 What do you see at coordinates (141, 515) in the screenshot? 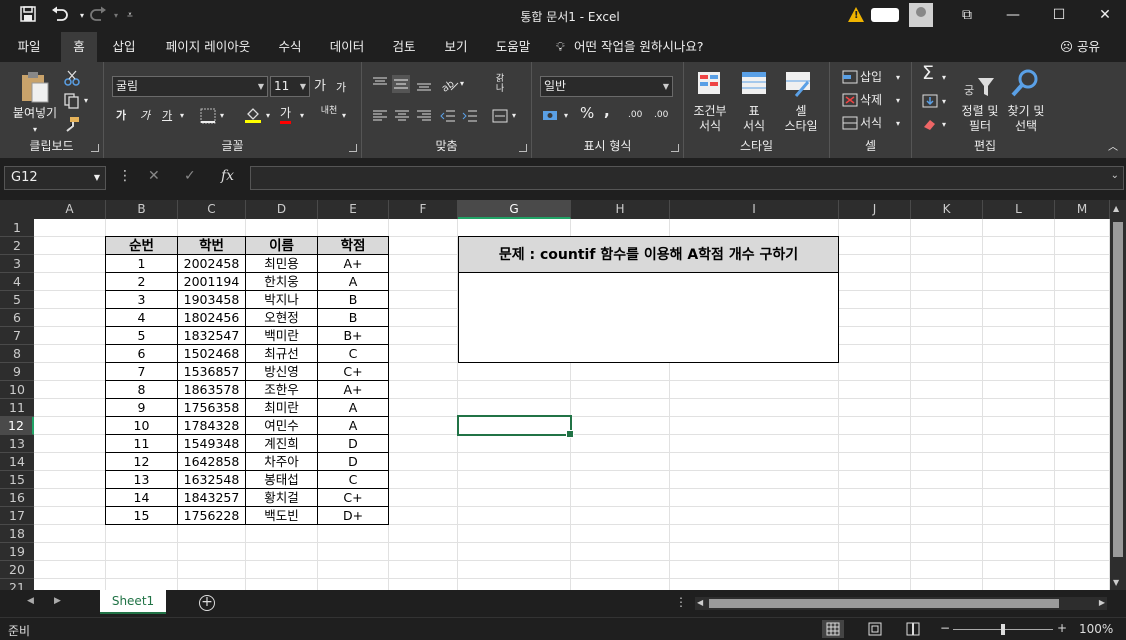
I see `cell-number: 15` at bounding box center [141, 515].